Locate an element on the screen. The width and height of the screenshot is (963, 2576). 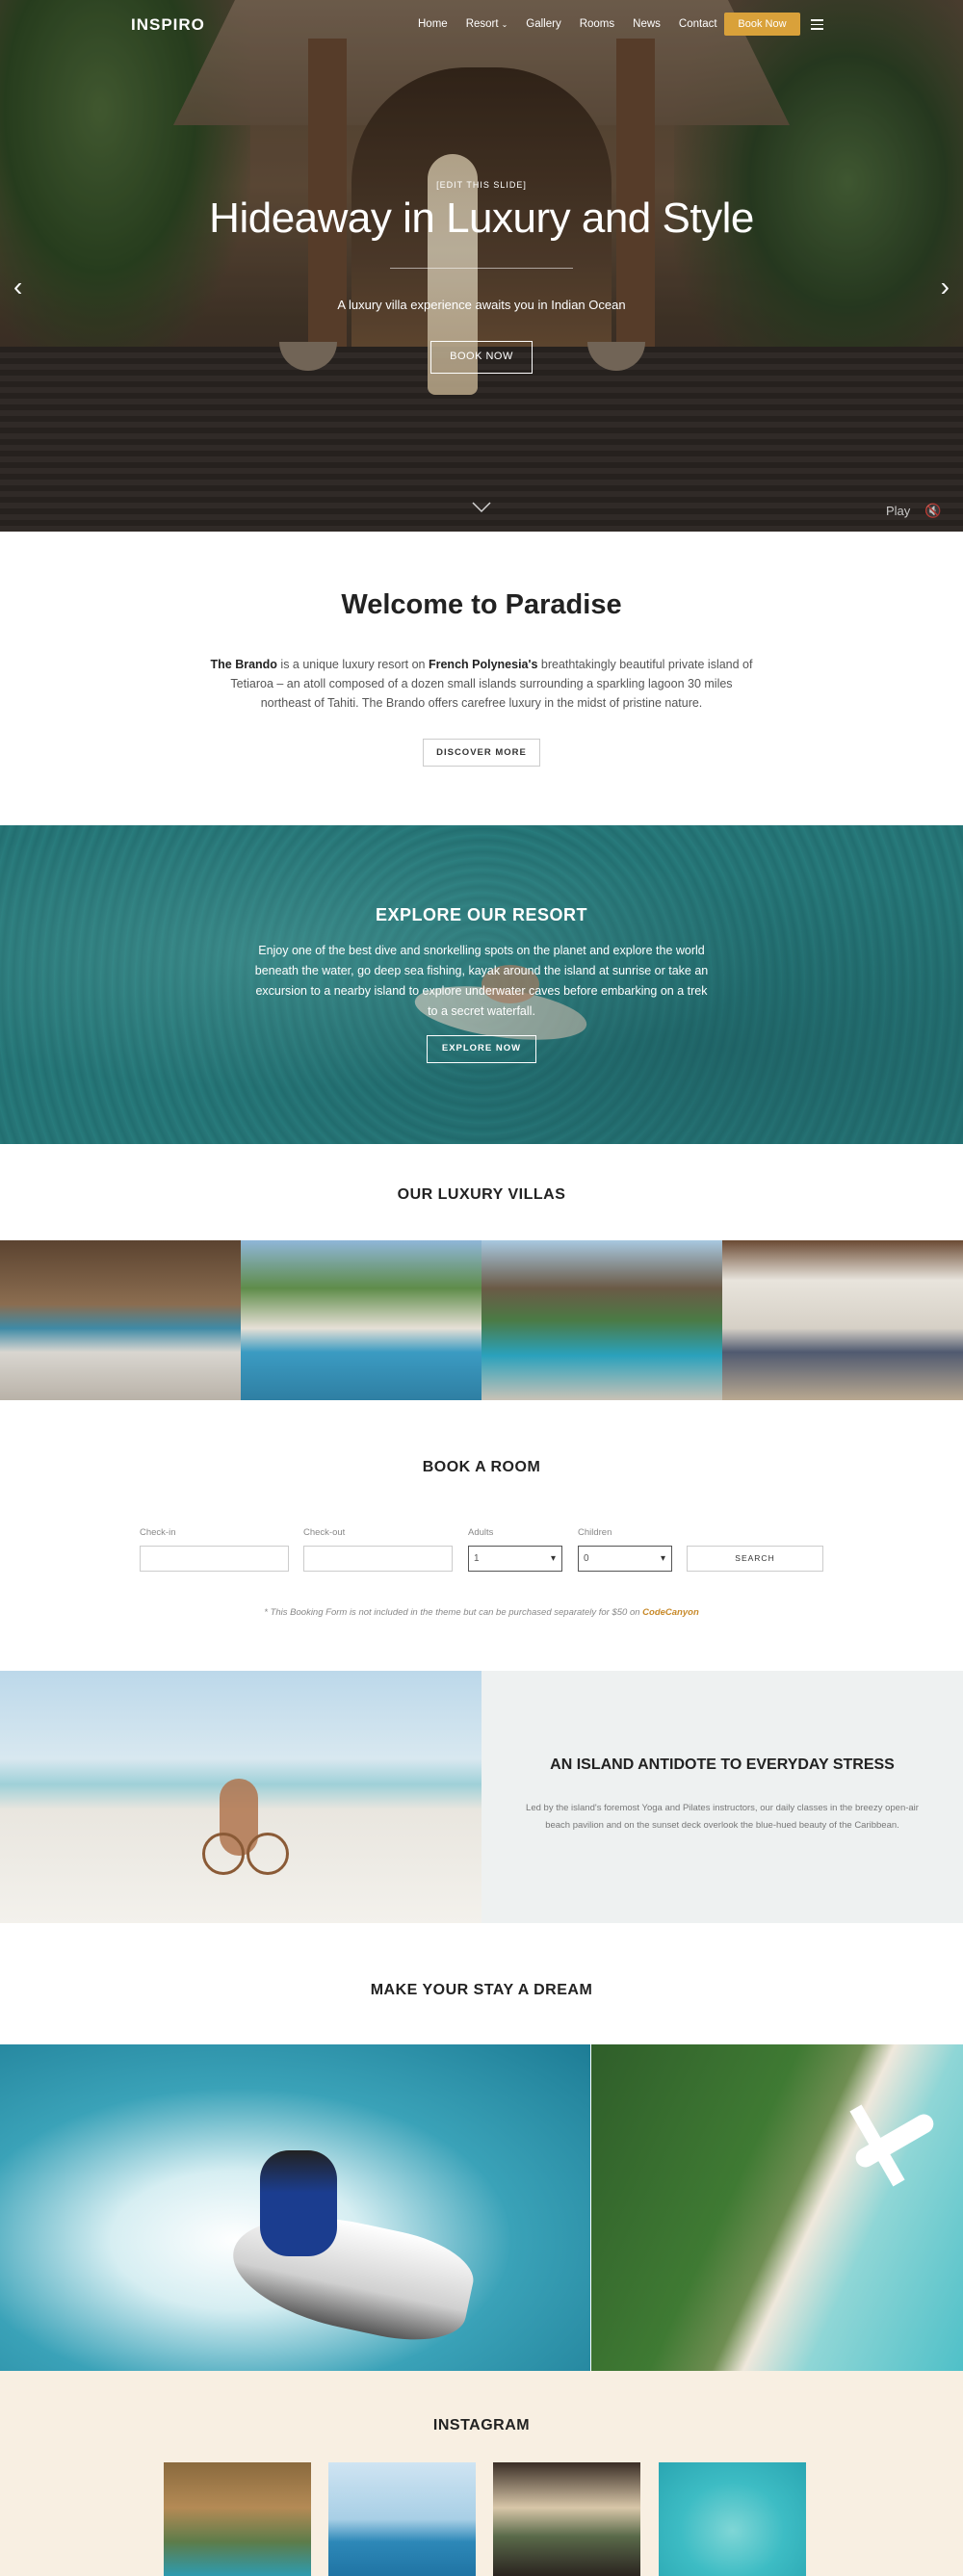
explore-title: EXPLORE OUR RESORT is located at coordinates (481, 914).